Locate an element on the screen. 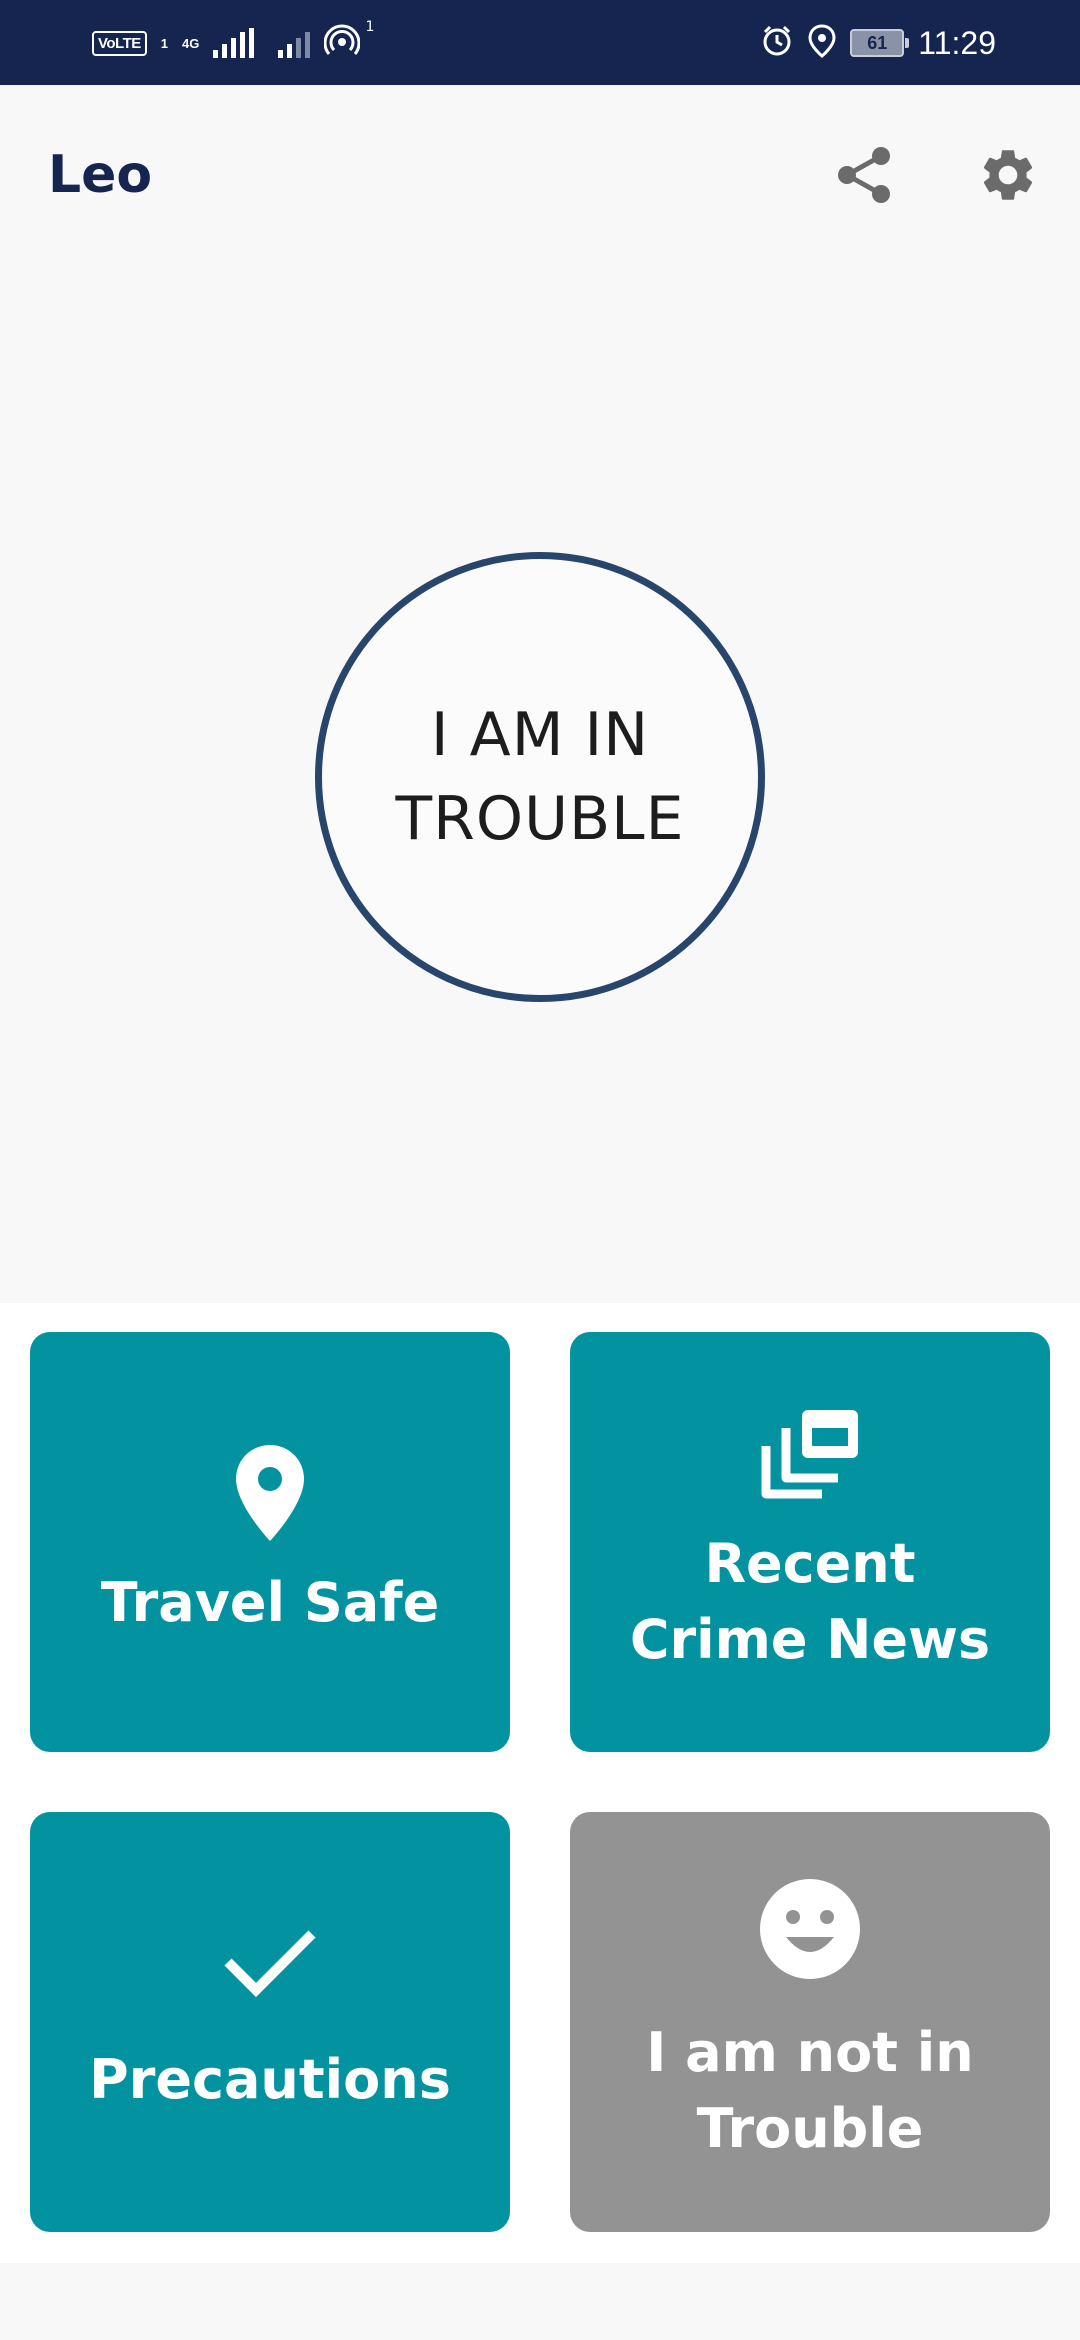 The width and height of the screenshot is (1080, 2340). signal-strength-icon is located at coordinates (234, 43).